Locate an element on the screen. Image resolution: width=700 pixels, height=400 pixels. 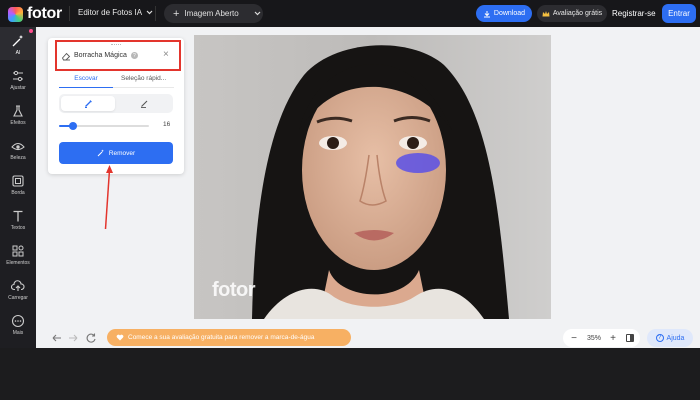
help-button: ? Ajuda is located at coordinates (670, 338).